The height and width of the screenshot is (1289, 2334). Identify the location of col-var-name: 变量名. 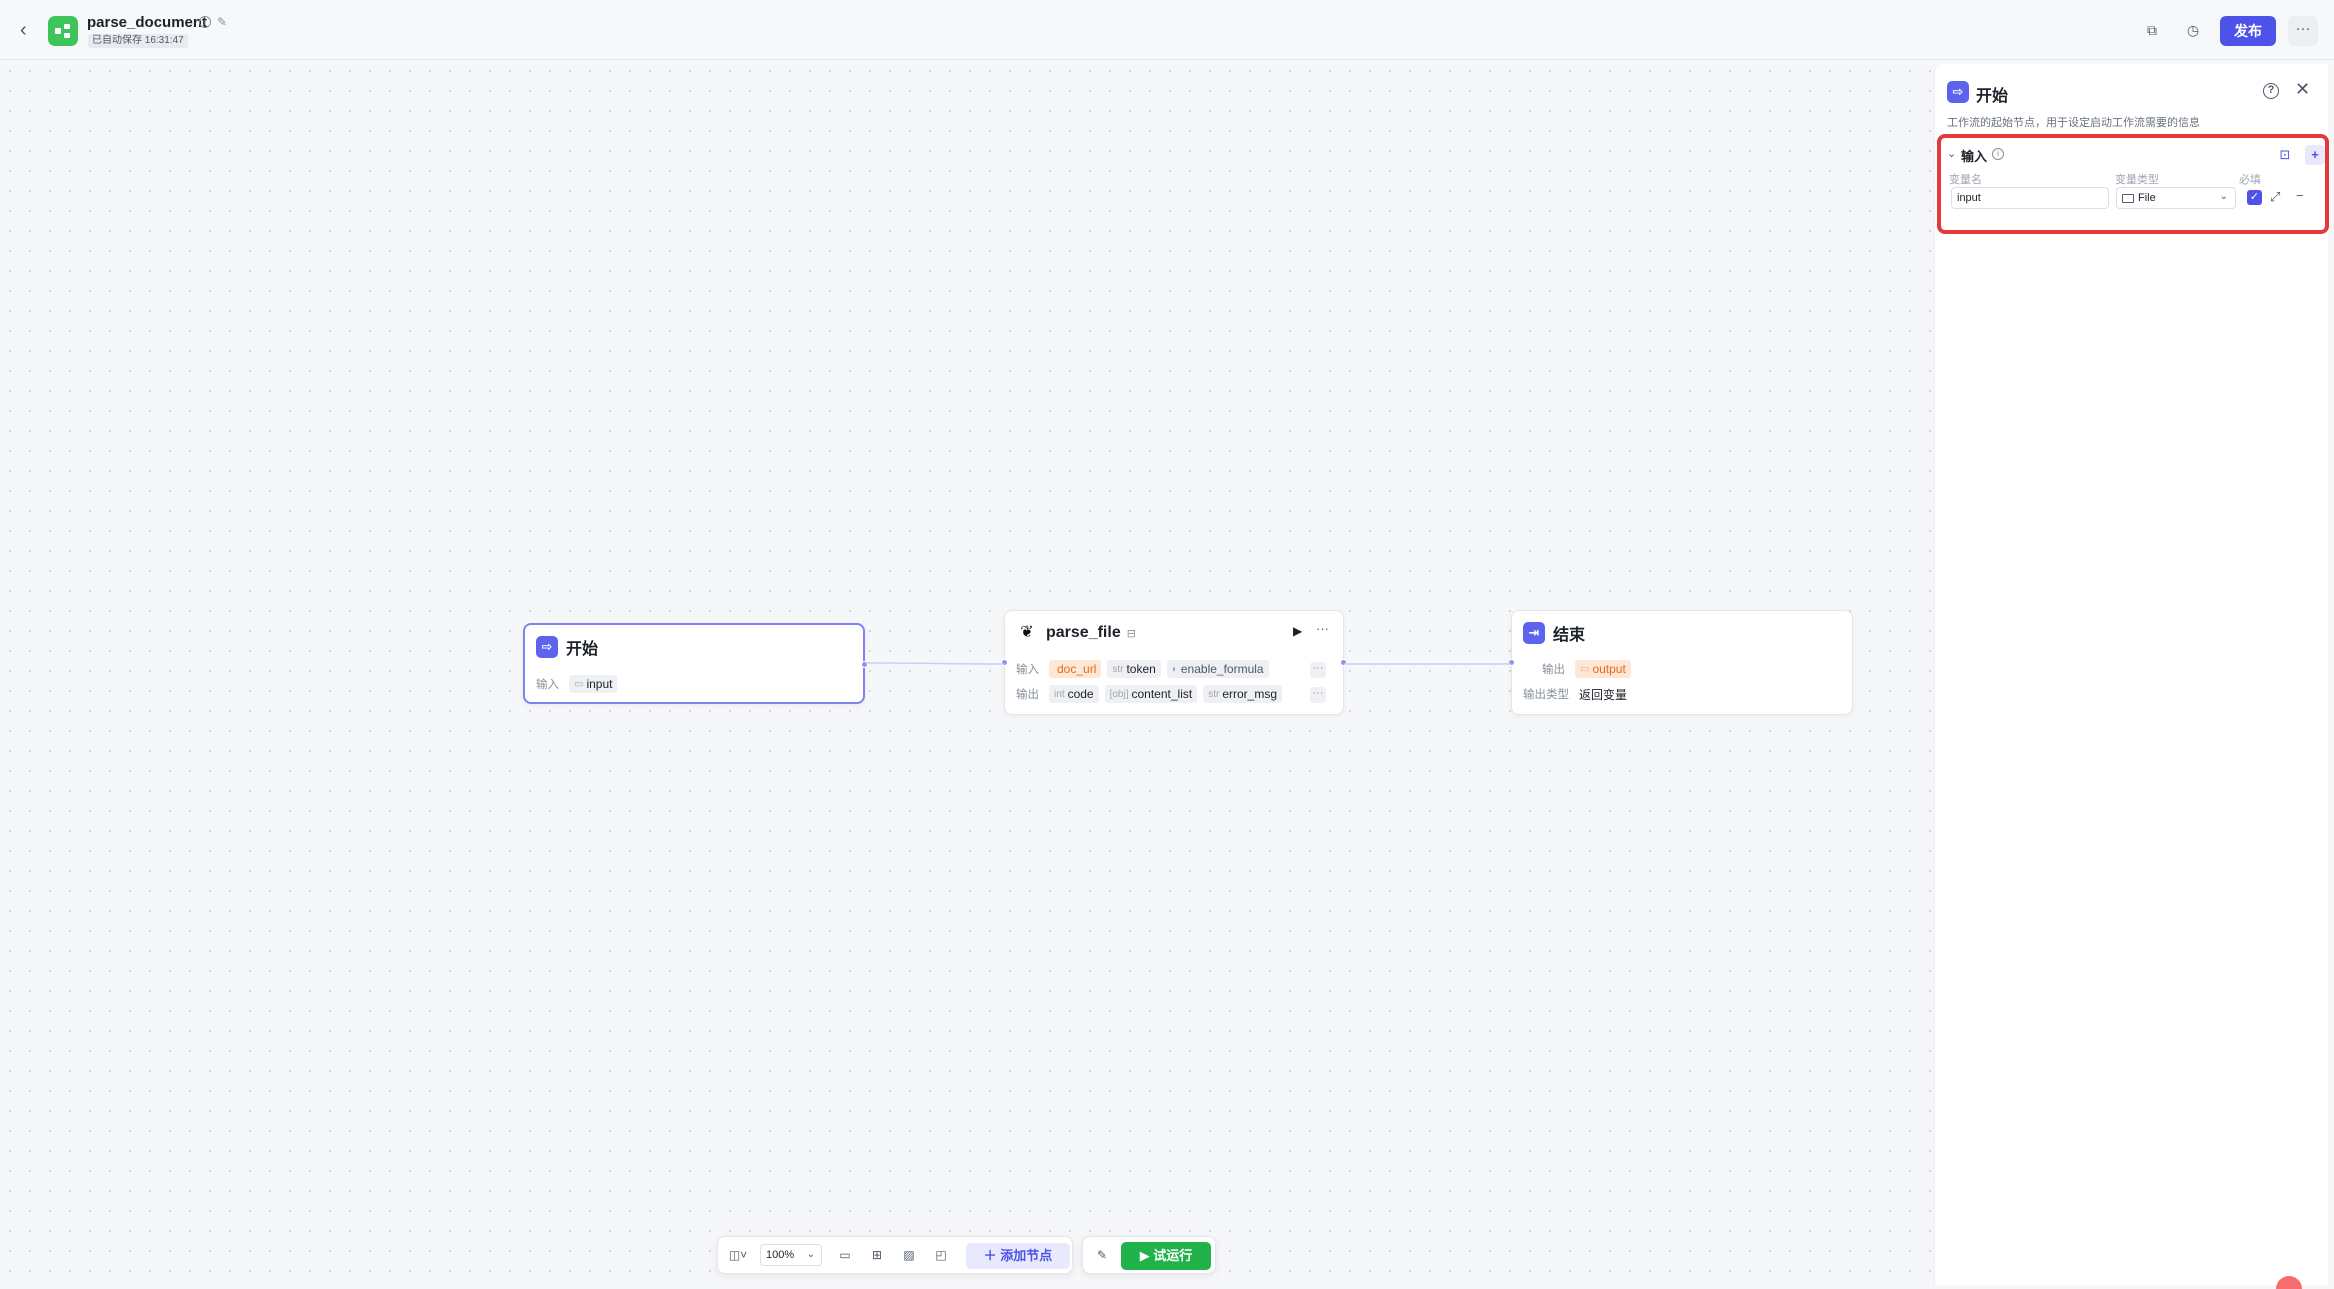
(1965, 180).